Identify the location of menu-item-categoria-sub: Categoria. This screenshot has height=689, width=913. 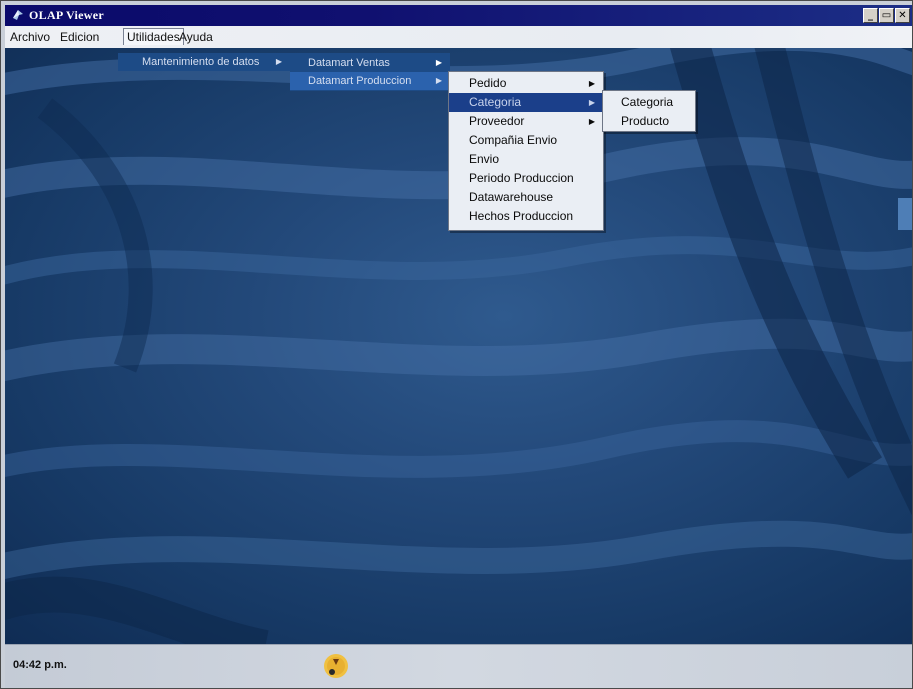
(649, 102).